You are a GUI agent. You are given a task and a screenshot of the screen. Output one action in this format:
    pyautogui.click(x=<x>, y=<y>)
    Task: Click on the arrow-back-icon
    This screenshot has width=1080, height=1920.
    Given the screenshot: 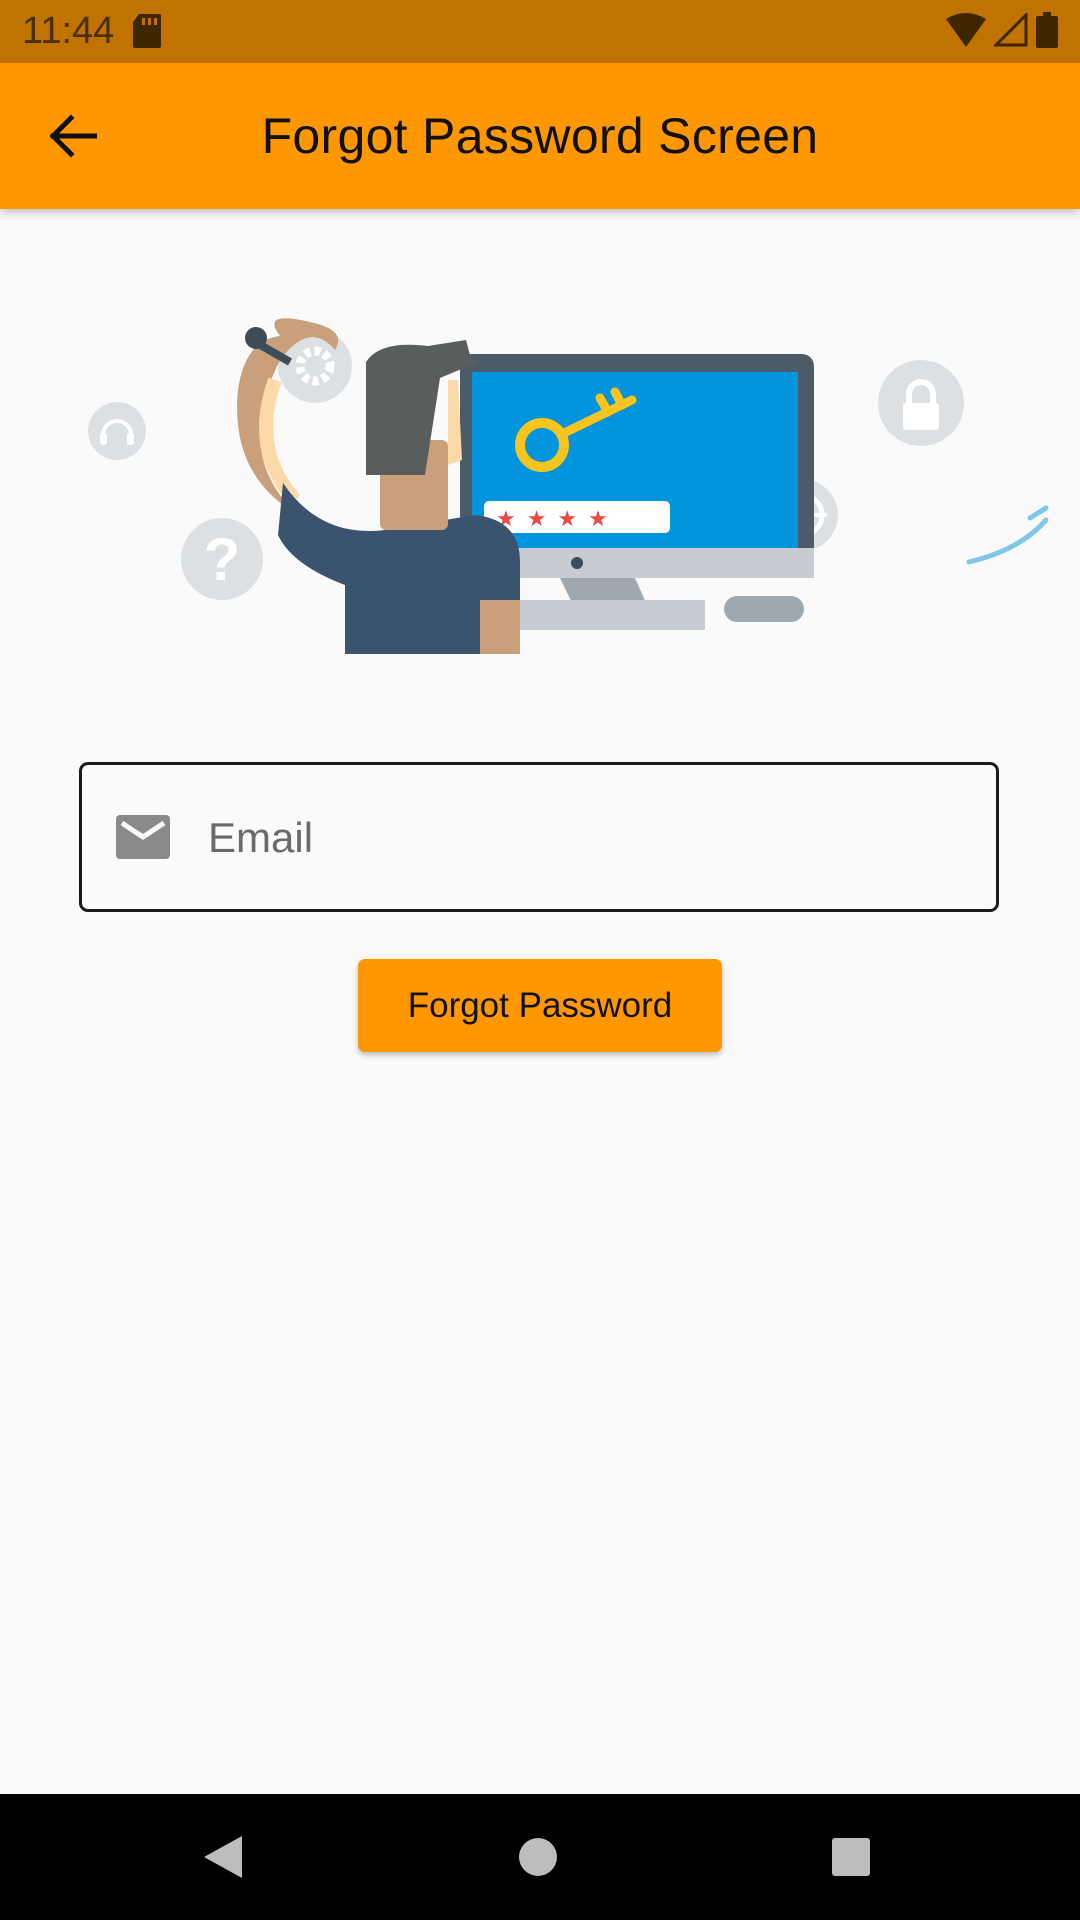 What is the action you would take?
    pyautogui.click(x=73, y=136)
    